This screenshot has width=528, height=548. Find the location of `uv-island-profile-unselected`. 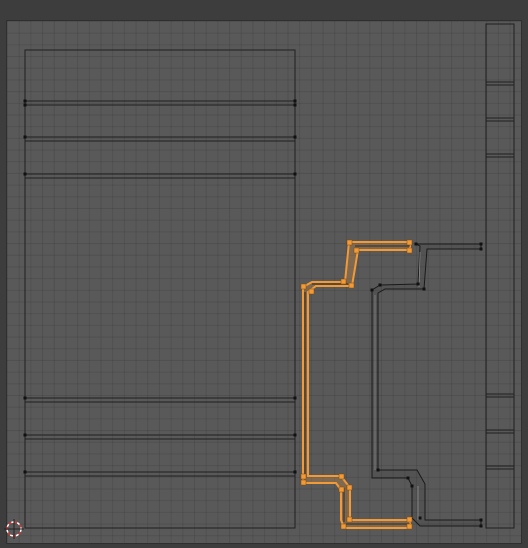

uv-island-profile-unselected is located at coordinates (426, 385).